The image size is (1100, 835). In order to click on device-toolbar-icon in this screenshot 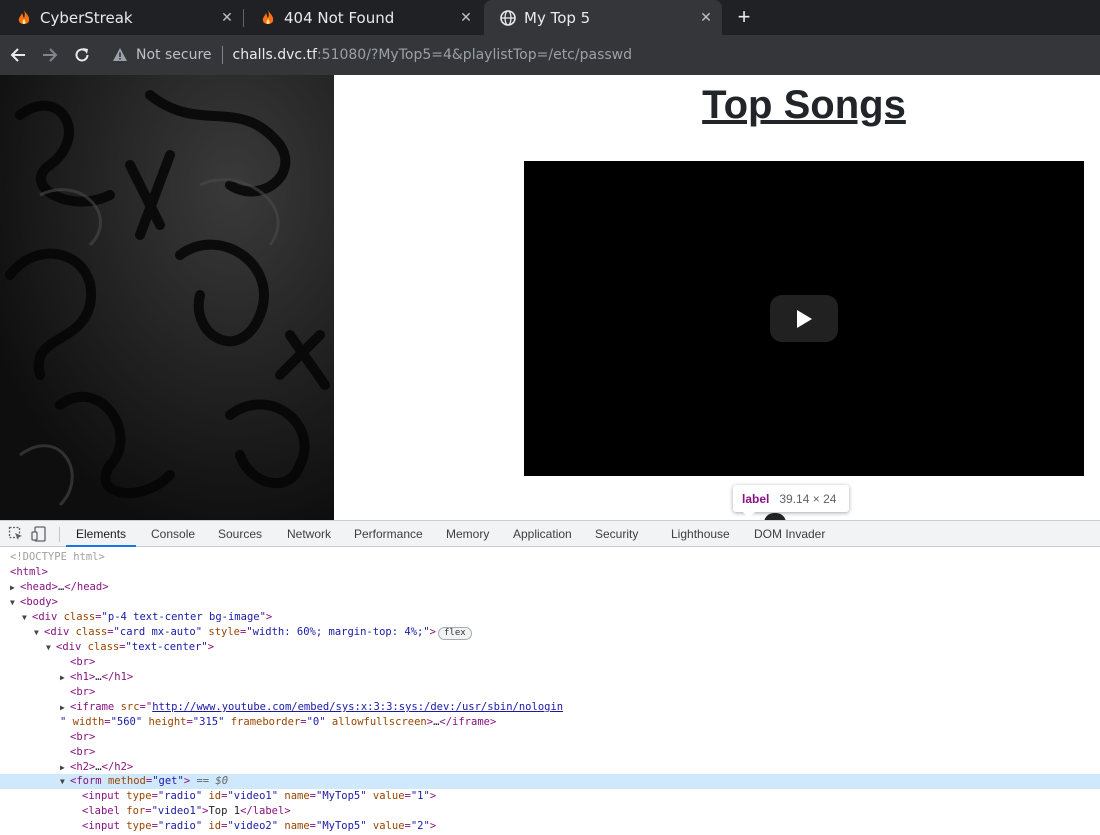, I will do `click(39, 534)`.